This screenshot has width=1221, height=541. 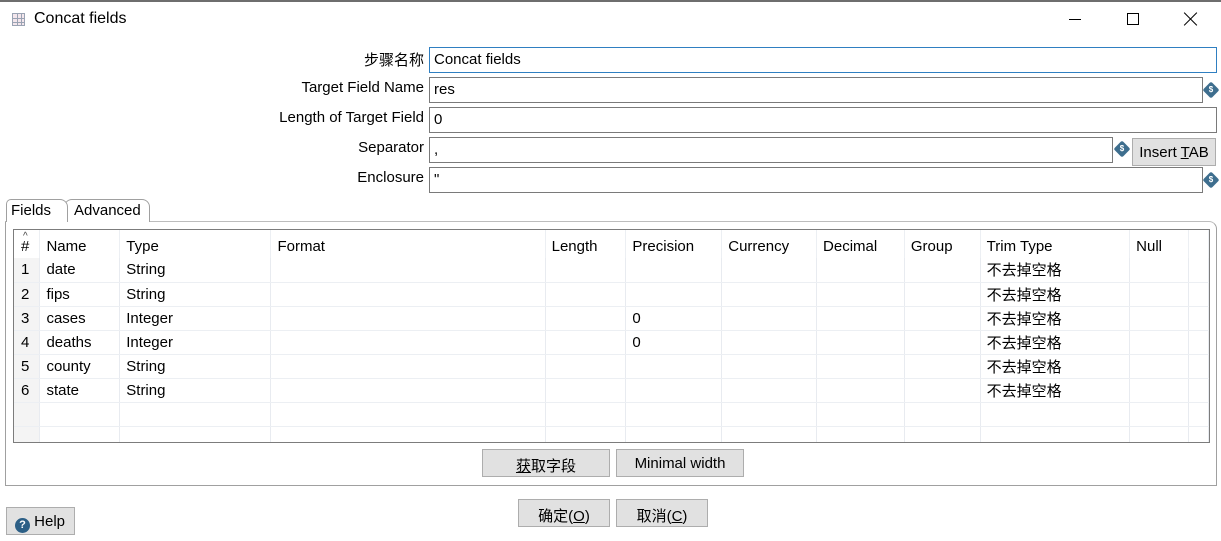 What do you see at coordinates (27, 294) in the screenshot?
I see `row-number-cell: 2` at bounding box center [27, 294].